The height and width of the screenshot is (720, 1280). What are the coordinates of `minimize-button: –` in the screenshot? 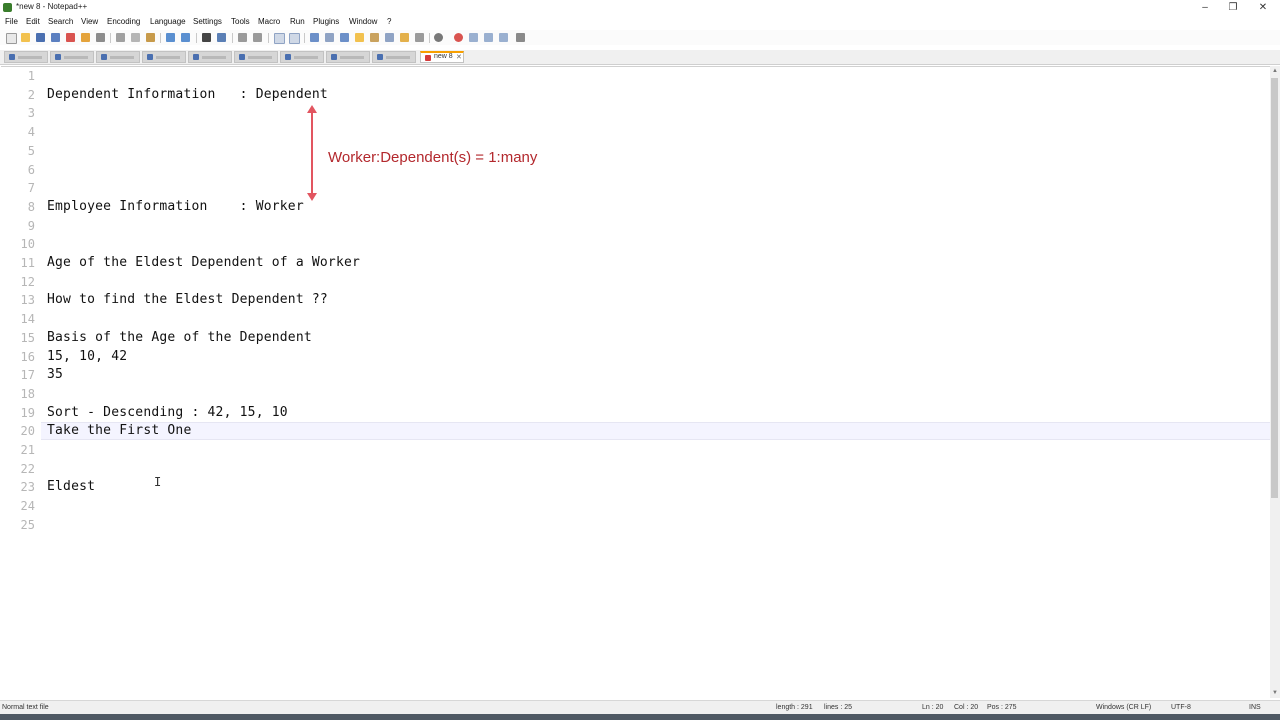 It's located at (1205, 8).